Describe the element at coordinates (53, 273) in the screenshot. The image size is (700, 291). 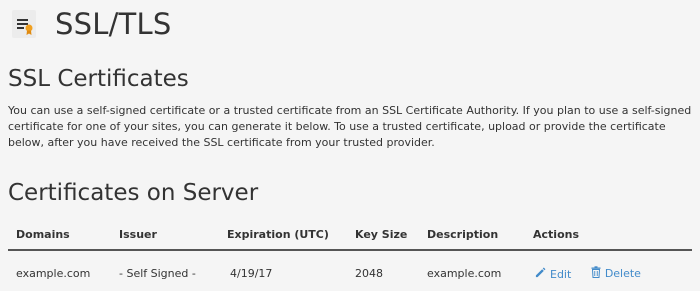
I see `cell-domains: example.com` at that location.